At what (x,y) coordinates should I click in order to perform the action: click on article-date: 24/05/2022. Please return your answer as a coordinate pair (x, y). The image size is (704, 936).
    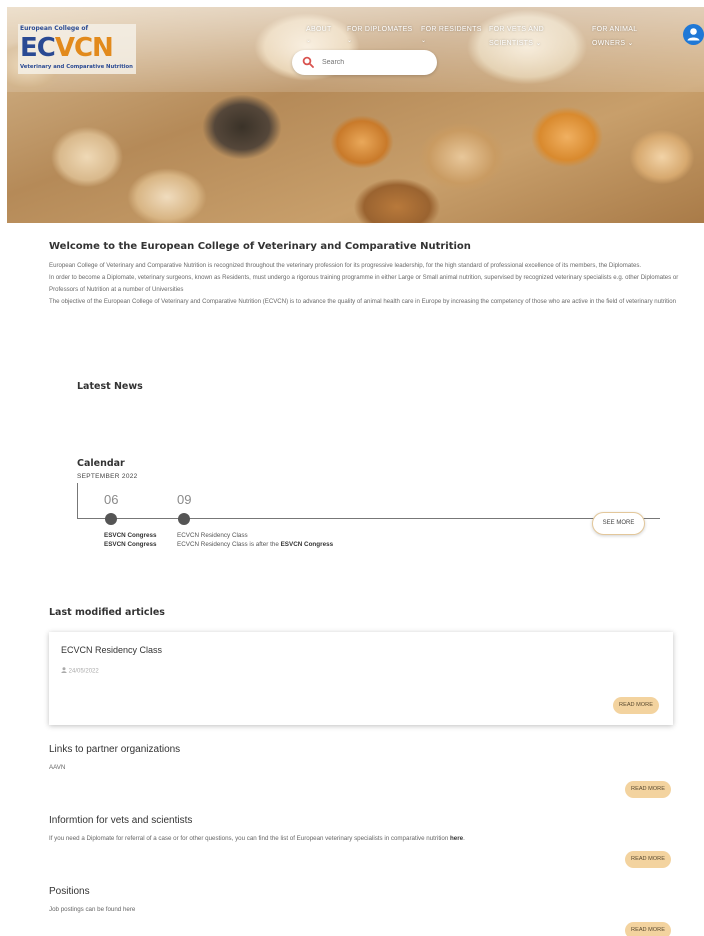
    Looking at the image, I should click on (80, 671).